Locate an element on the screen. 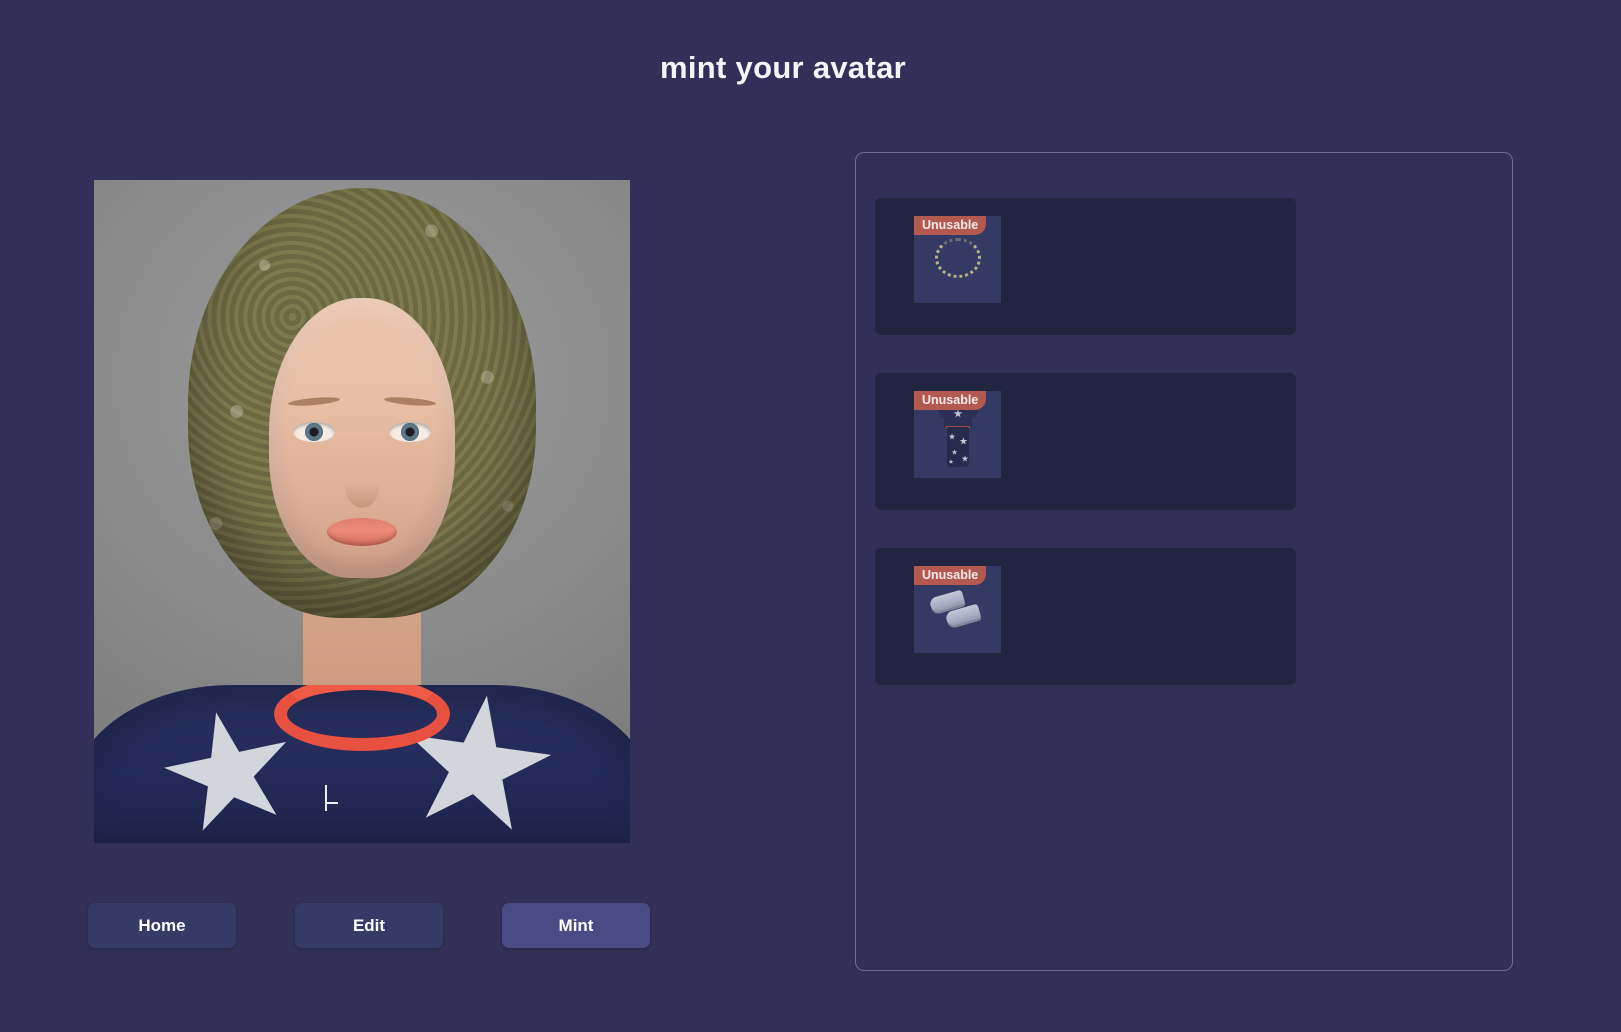 Image resolution: width=1621 pixels, height=1032 pixels. avatar-iris-left is located at coordinates (314, 432).